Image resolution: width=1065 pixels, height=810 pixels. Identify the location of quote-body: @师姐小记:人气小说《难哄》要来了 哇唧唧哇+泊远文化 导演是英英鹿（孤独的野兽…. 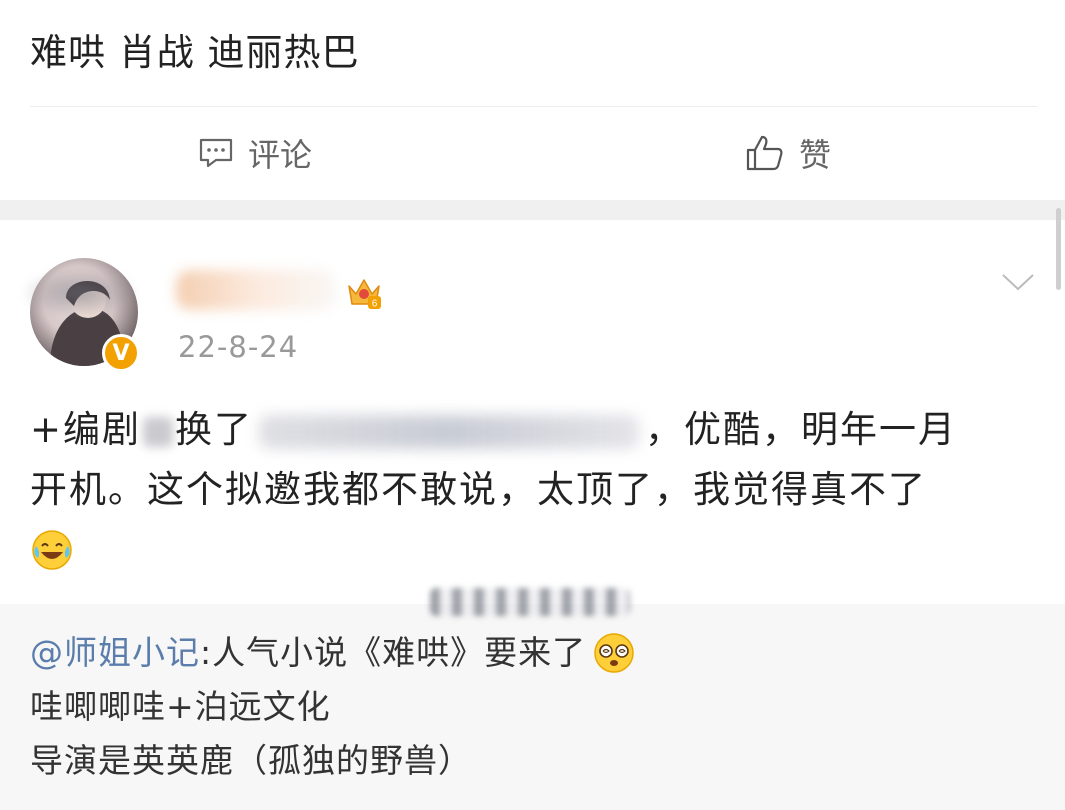
(333, 707).